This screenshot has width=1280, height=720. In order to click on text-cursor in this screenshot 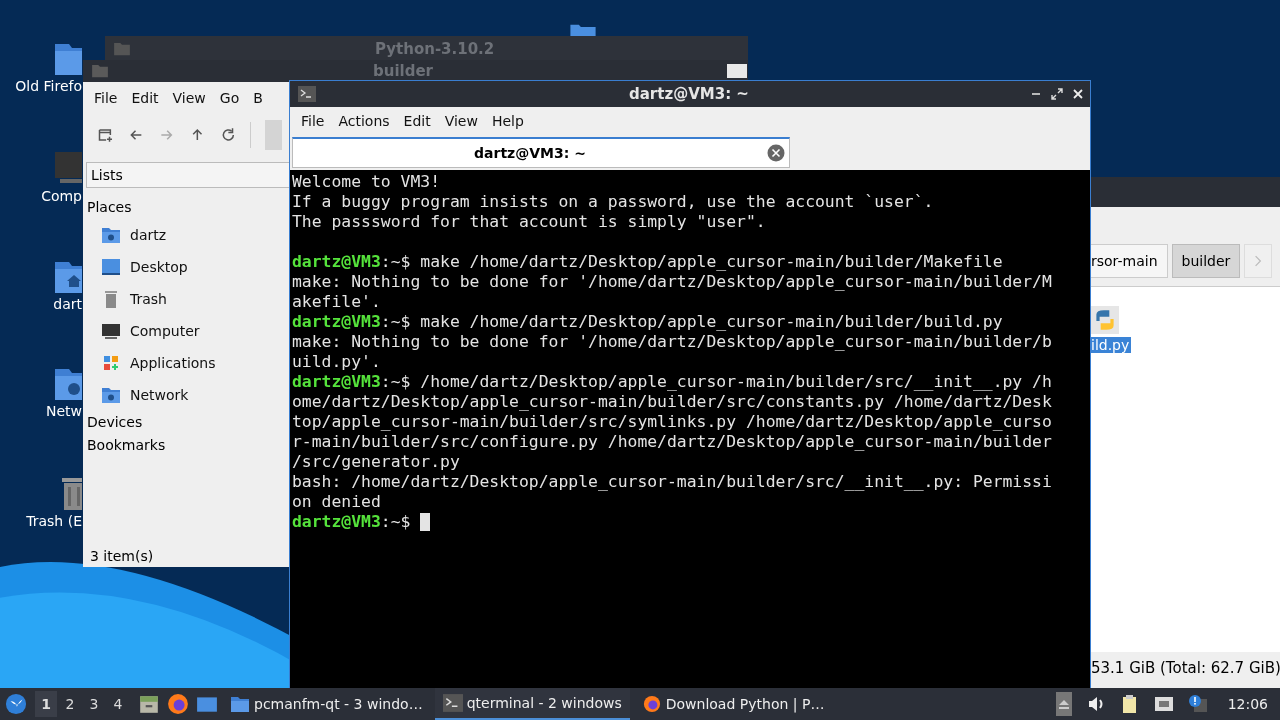, I will do `click(425, 522)`.